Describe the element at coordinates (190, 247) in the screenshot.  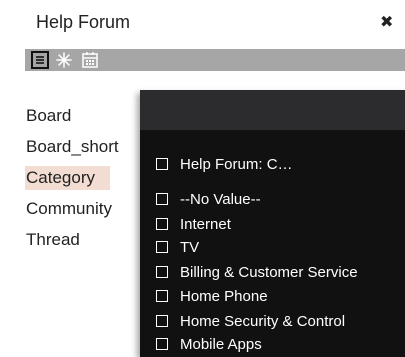
I see `option-label: TV` at that location.